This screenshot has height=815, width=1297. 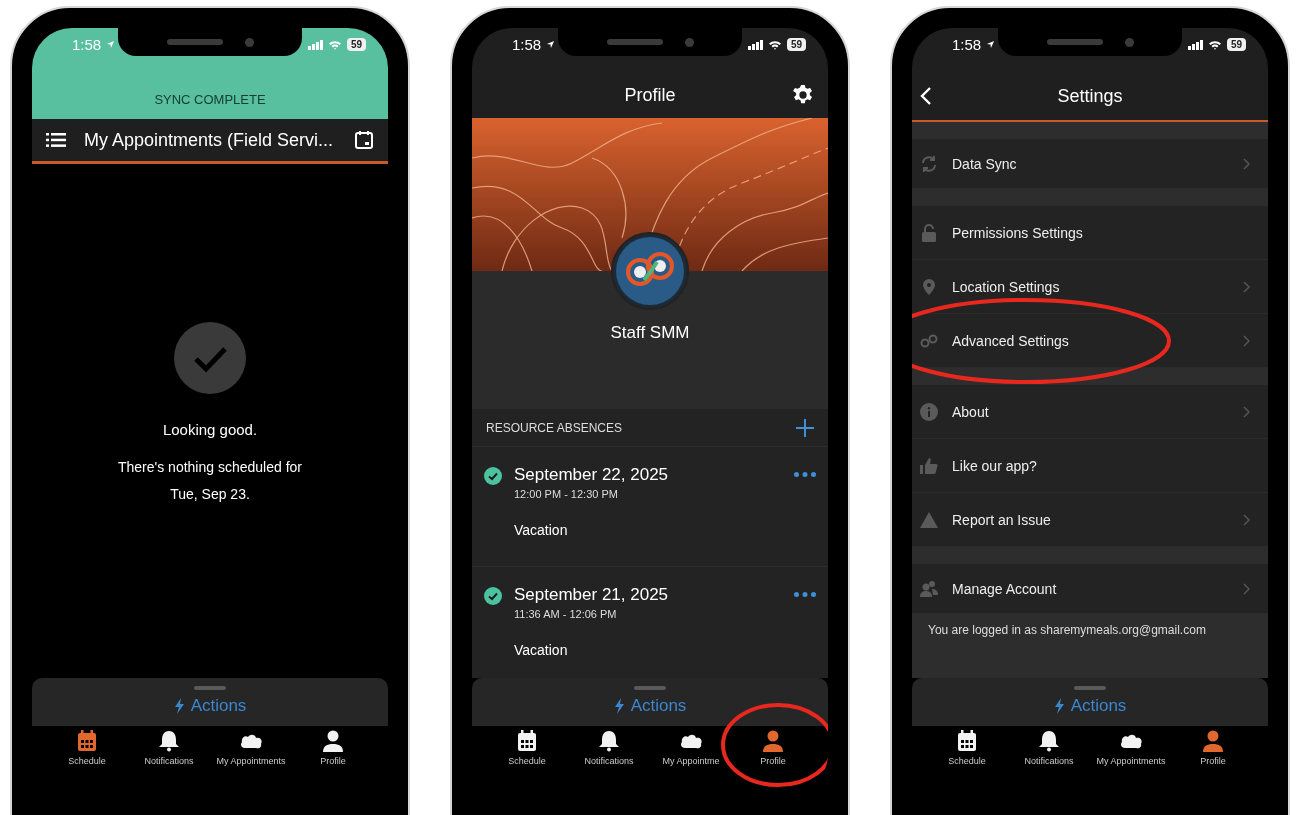 What do you see at coordinates (1005, 588) in the screenshot?
I see `settings-label: Manage Account` at bounding box center [1005, 588].